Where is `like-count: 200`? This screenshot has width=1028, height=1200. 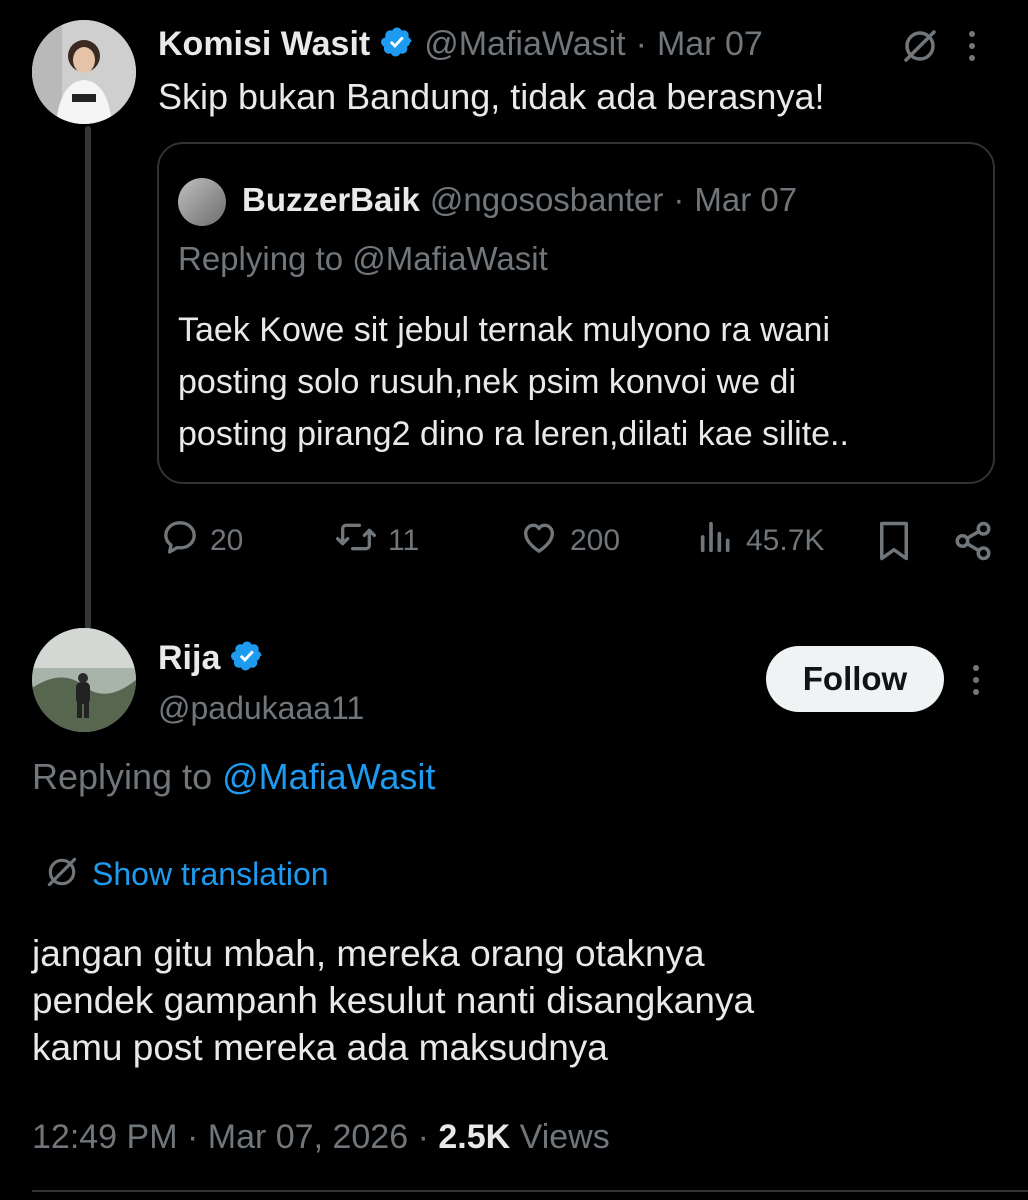
like-count: 200 is located at coordinates (595, 540).